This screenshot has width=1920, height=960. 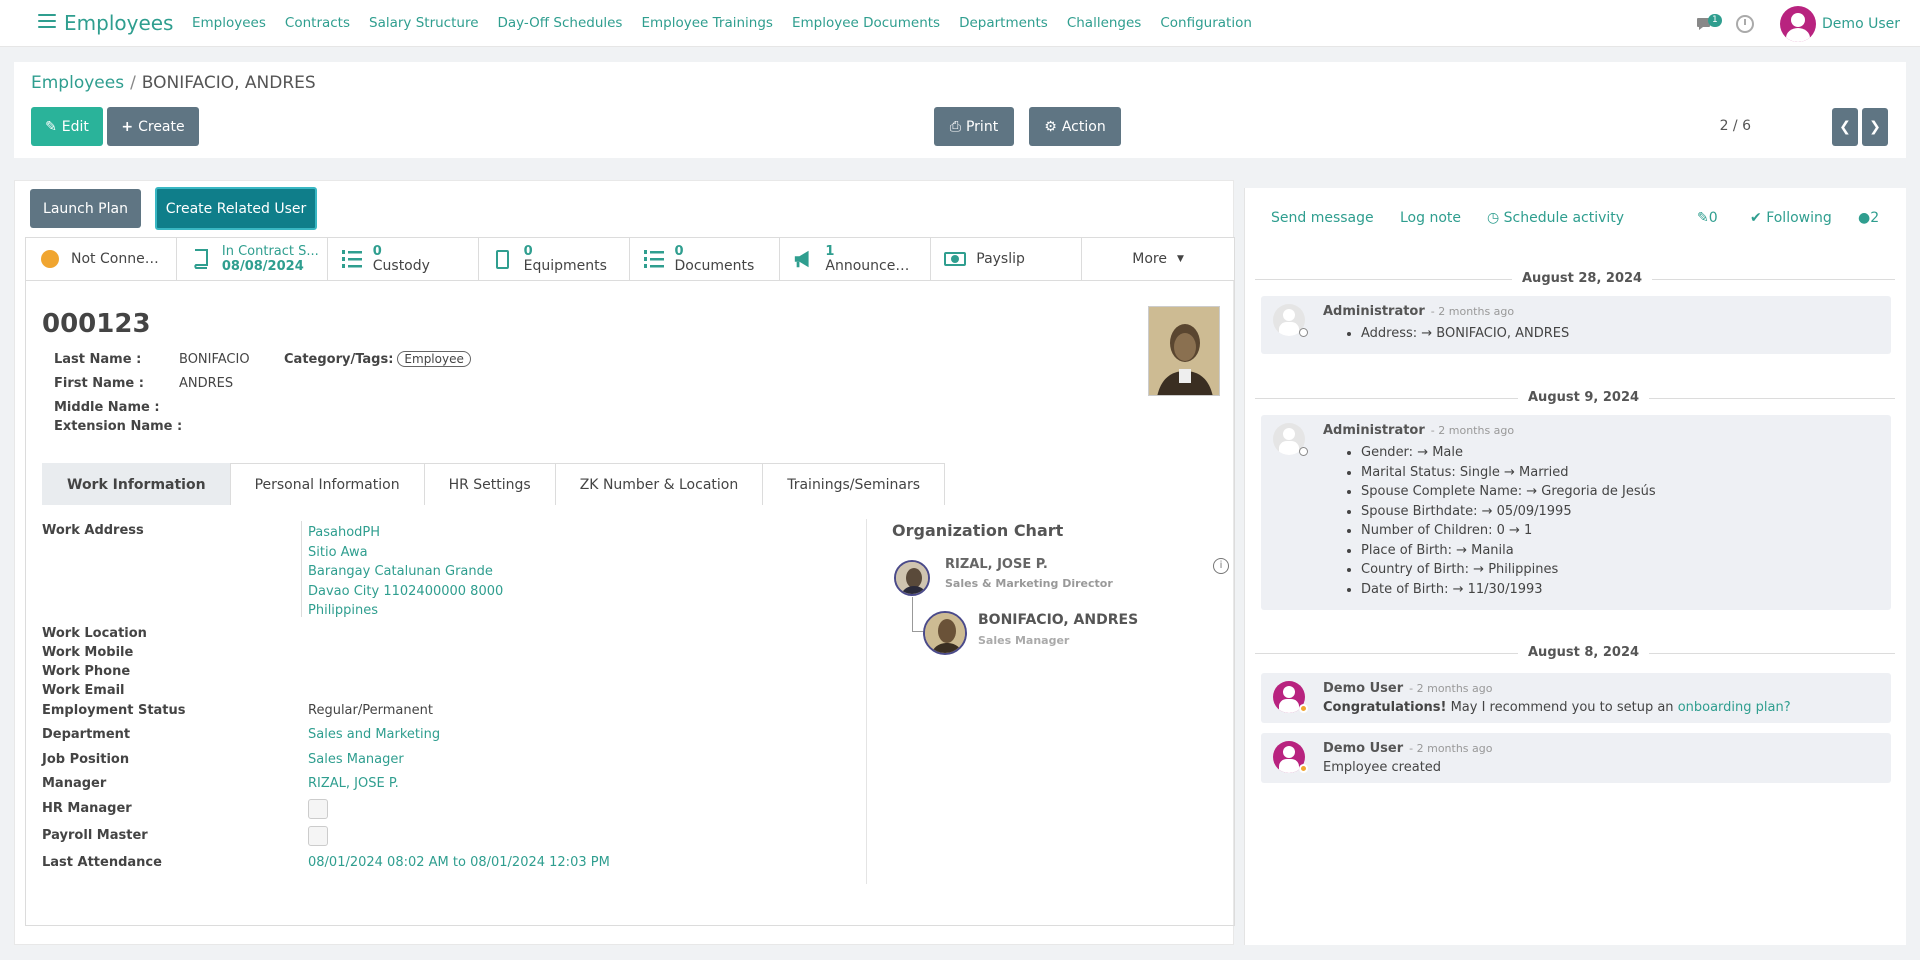 What do you see at coordinates (356, 759) in the screenshot?
I see `job-position-value: Sales Manager` at bounding box center [356, 759].